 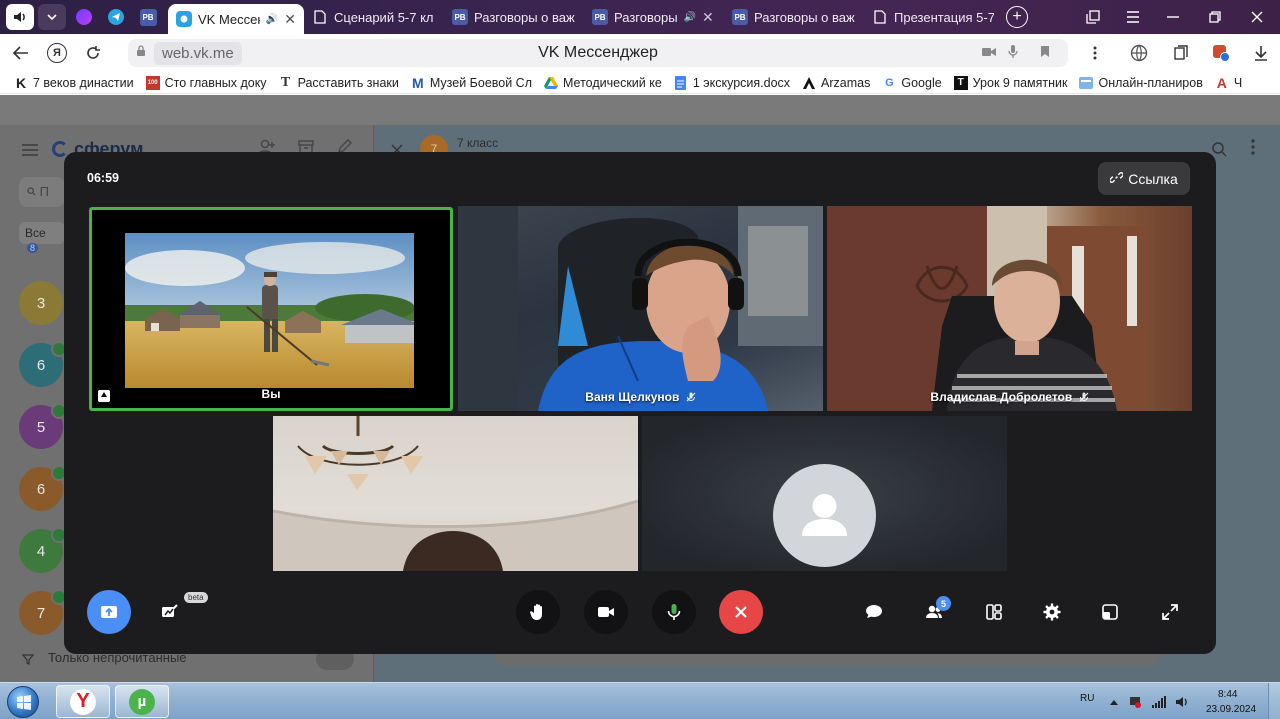 I want to click on telegram-icon, so click(x=116, y=17).